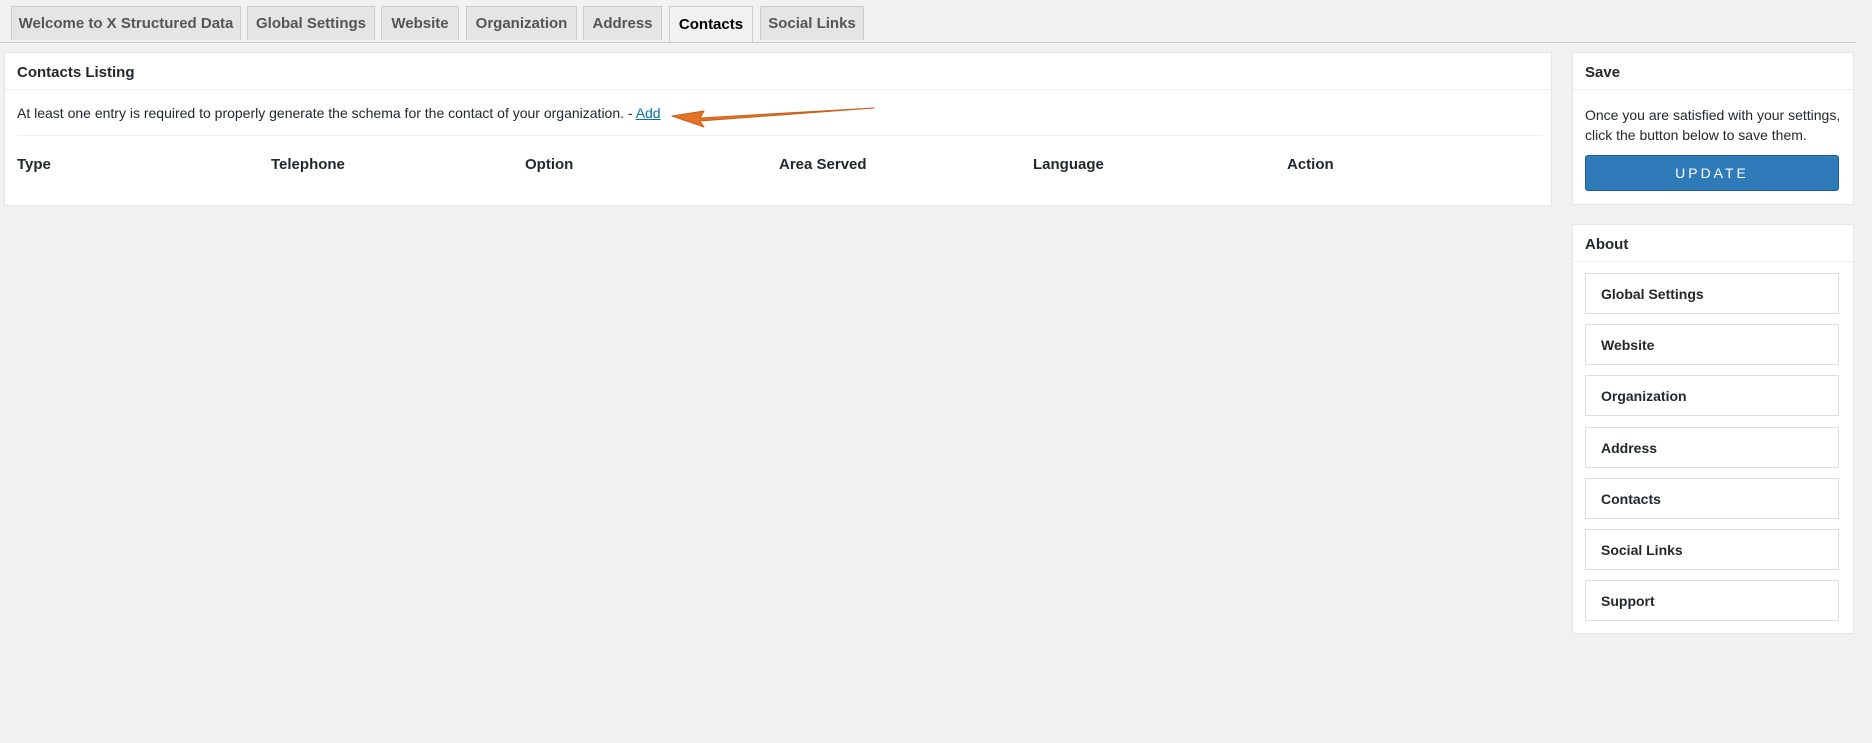  Describe the element at coordinates (823, 164) in the screenshot. I see `column-header-area-served: Area Served` at that location.